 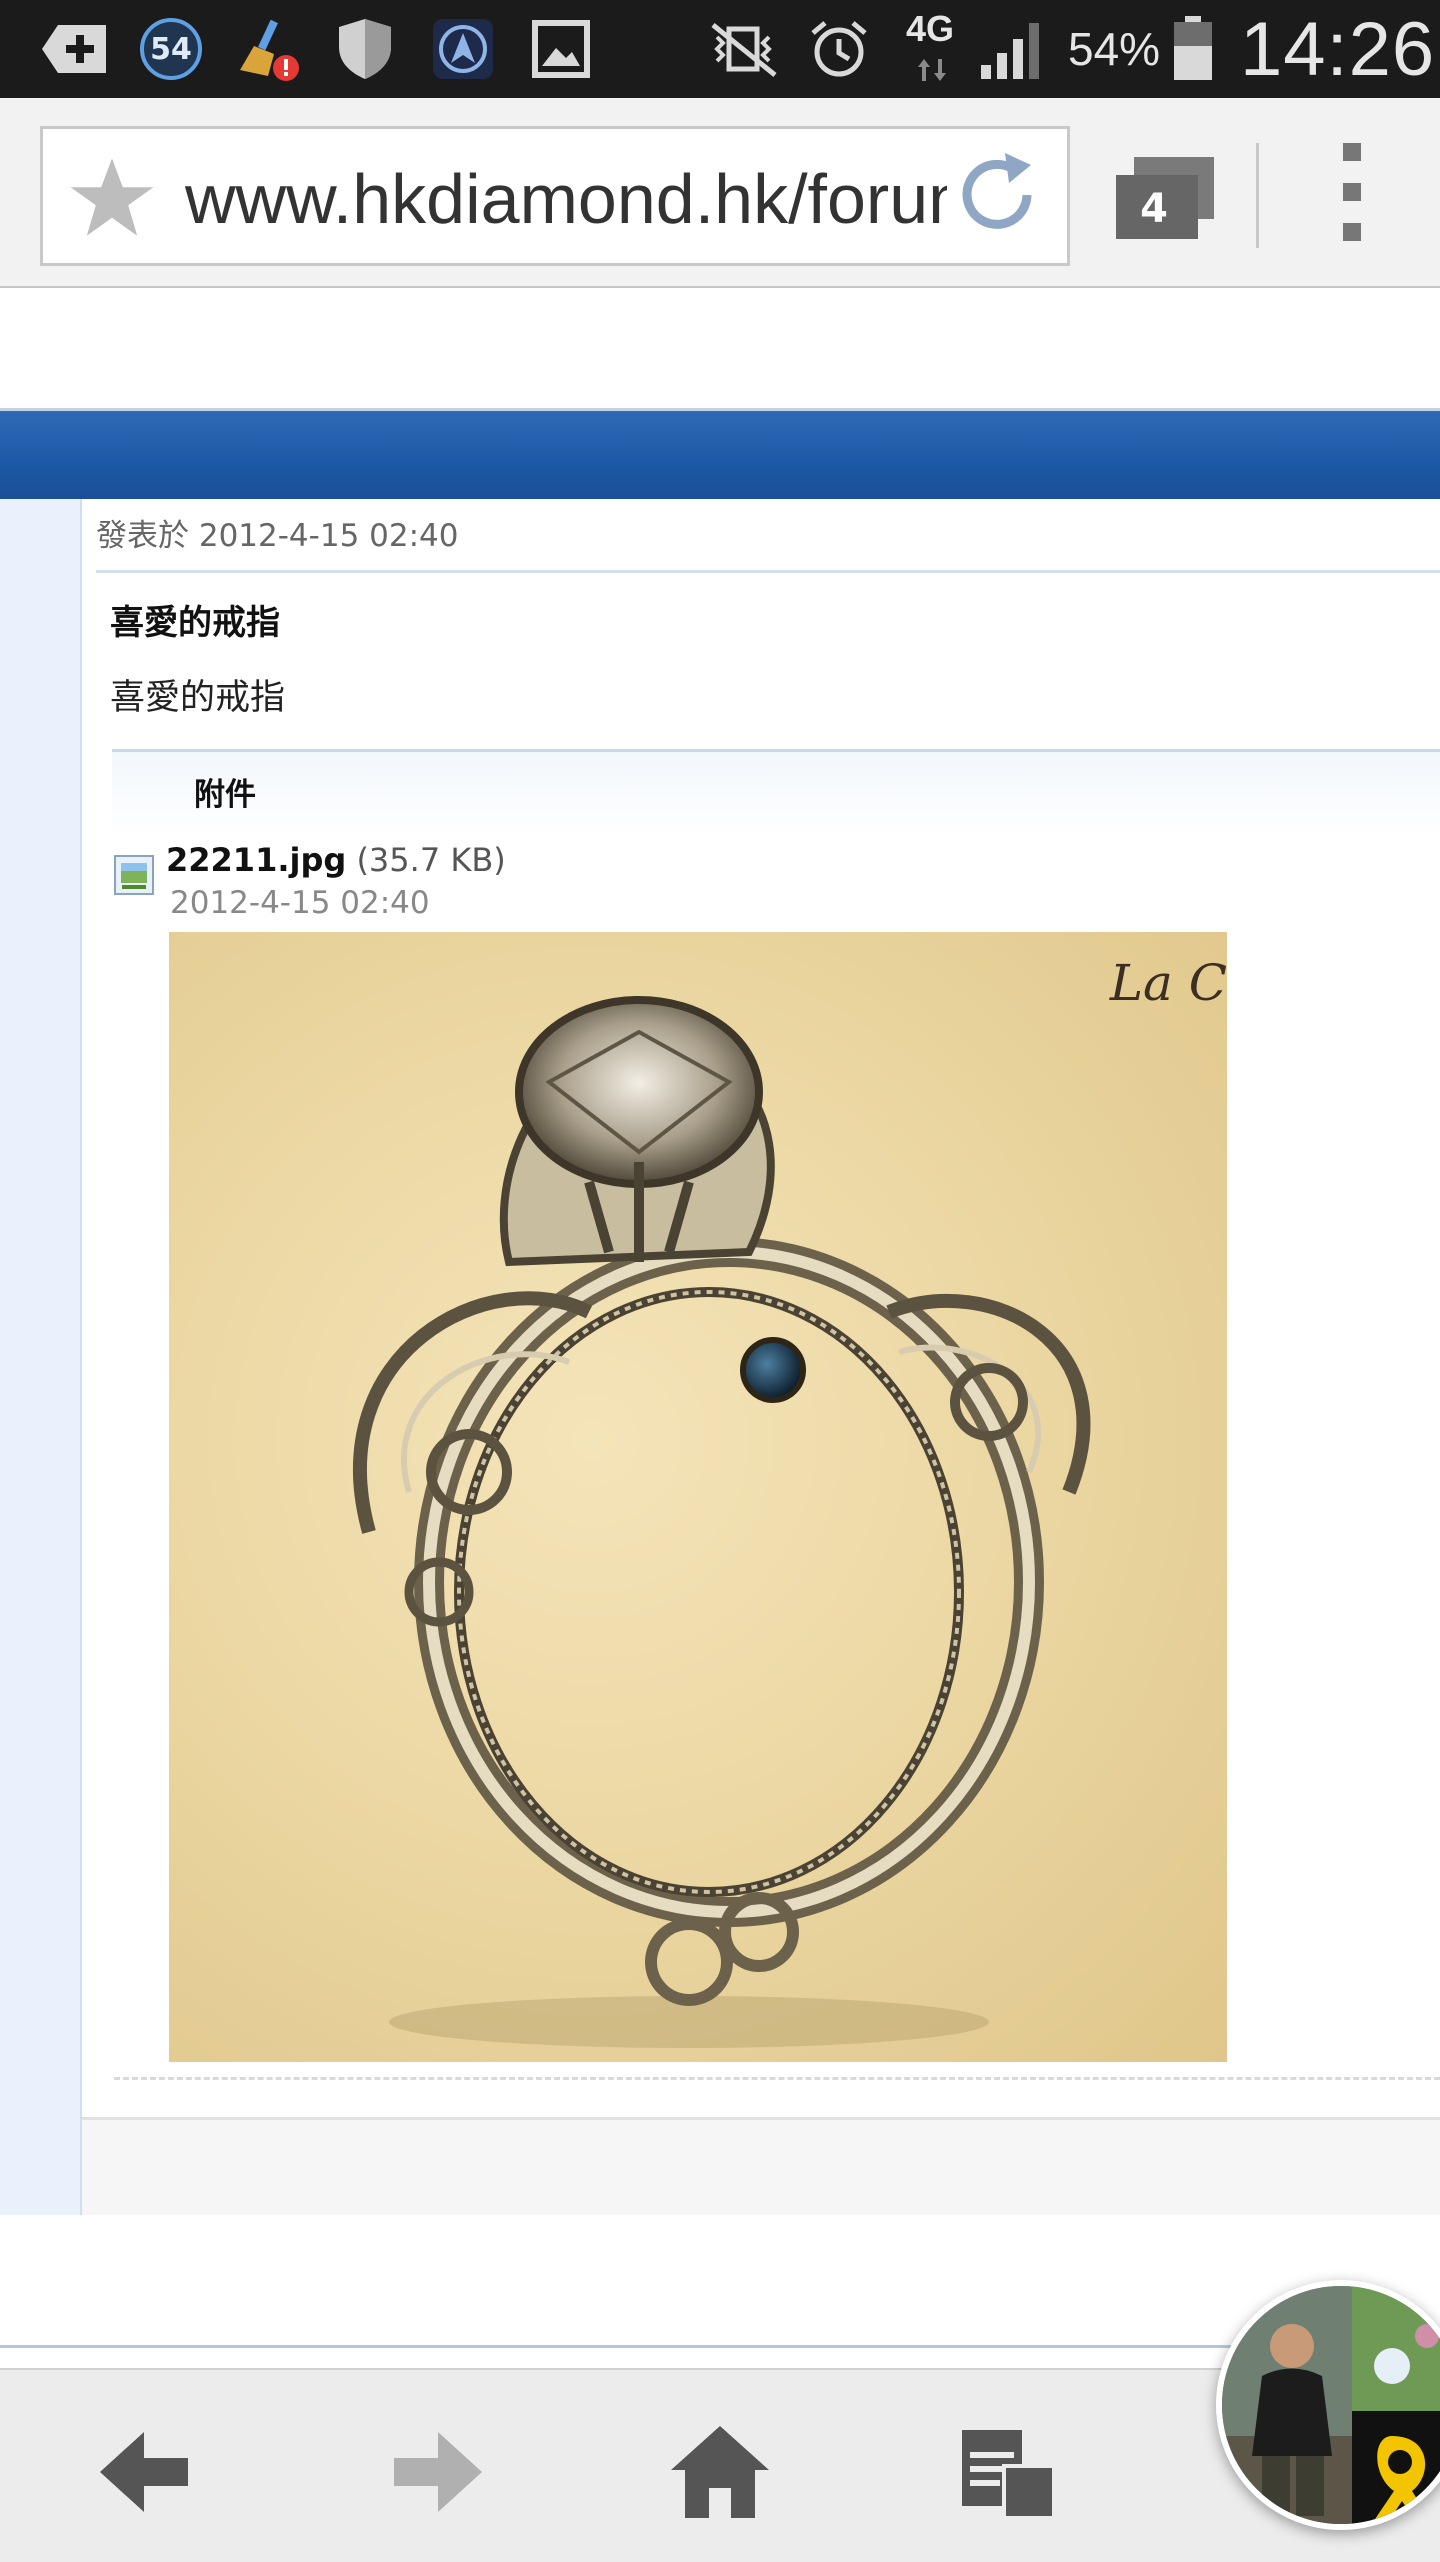 I want to click on page-header-blank, so click(x=720, y=350).